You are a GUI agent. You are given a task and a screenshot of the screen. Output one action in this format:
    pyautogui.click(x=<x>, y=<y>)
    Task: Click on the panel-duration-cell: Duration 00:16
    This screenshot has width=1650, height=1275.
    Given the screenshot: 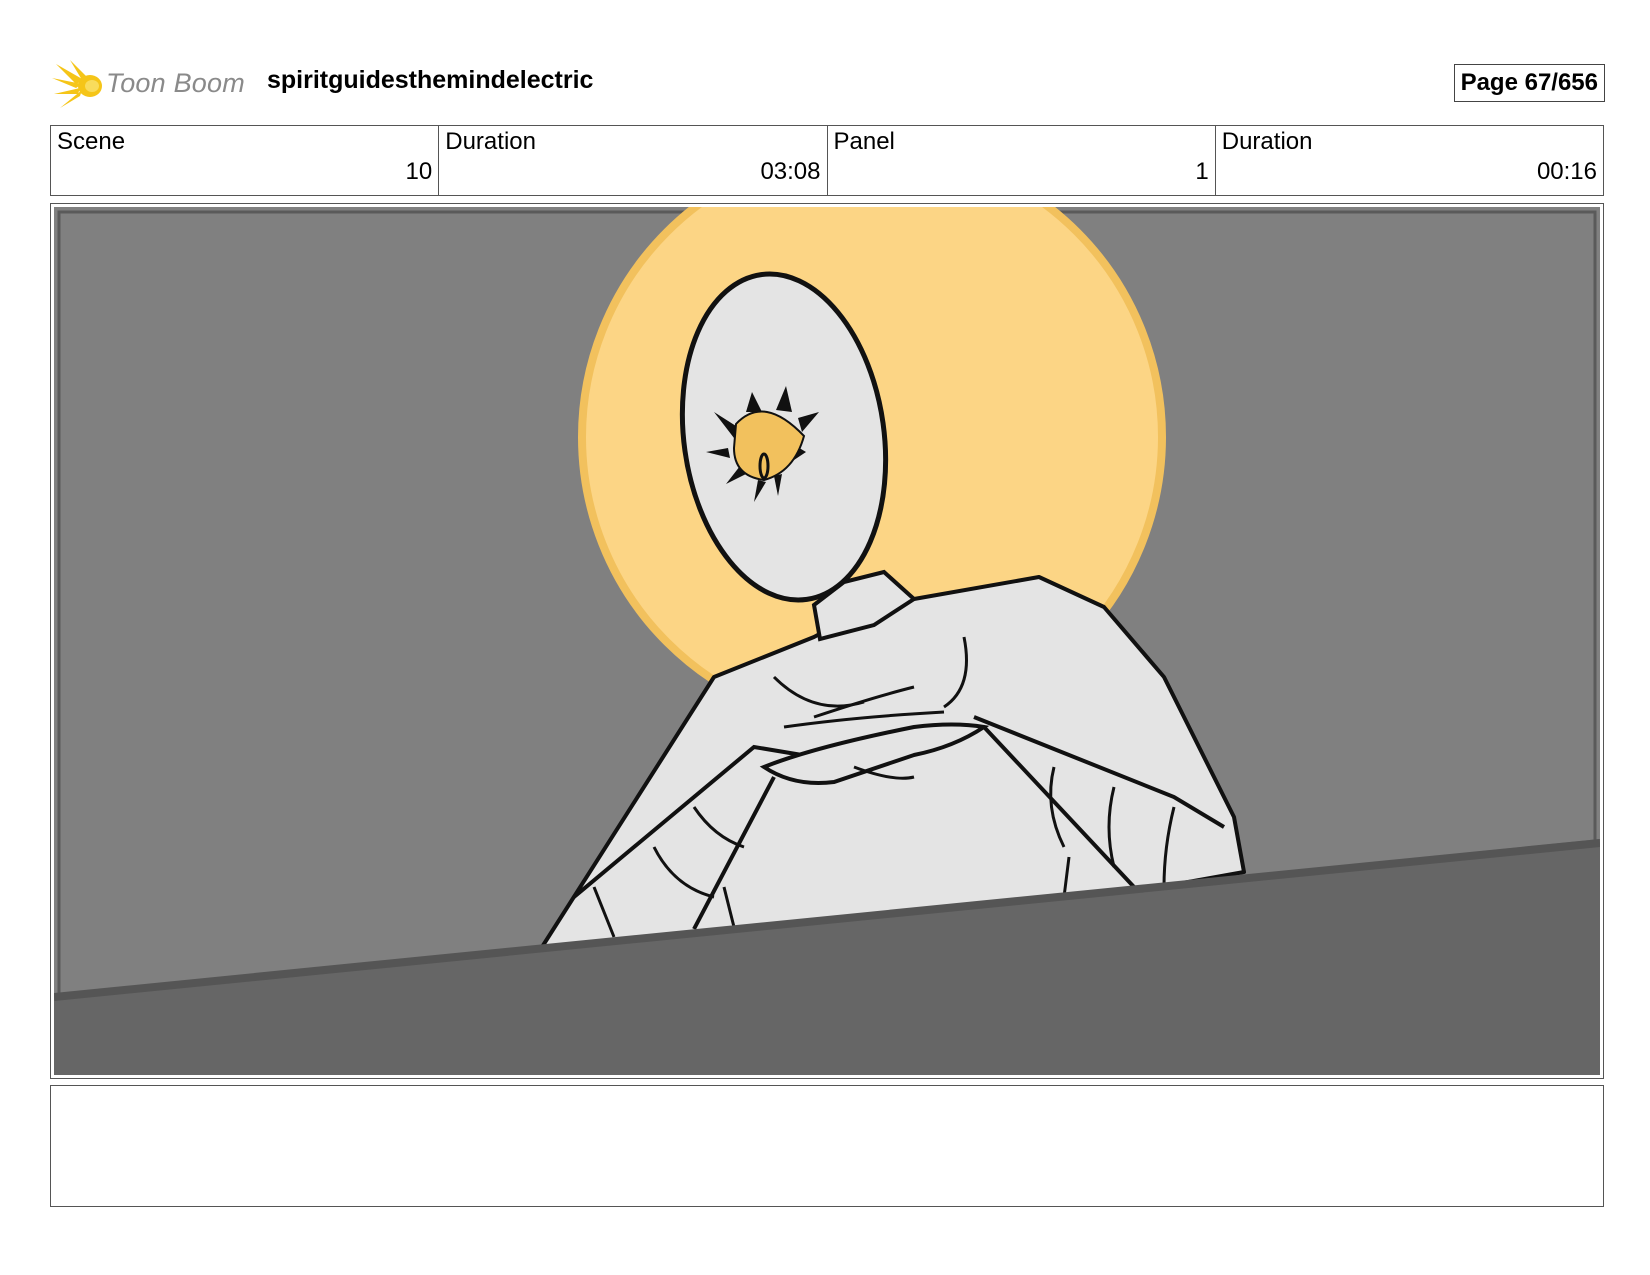 What is the action you would take?
    pyautogui.click(x=1409, y=160)
    